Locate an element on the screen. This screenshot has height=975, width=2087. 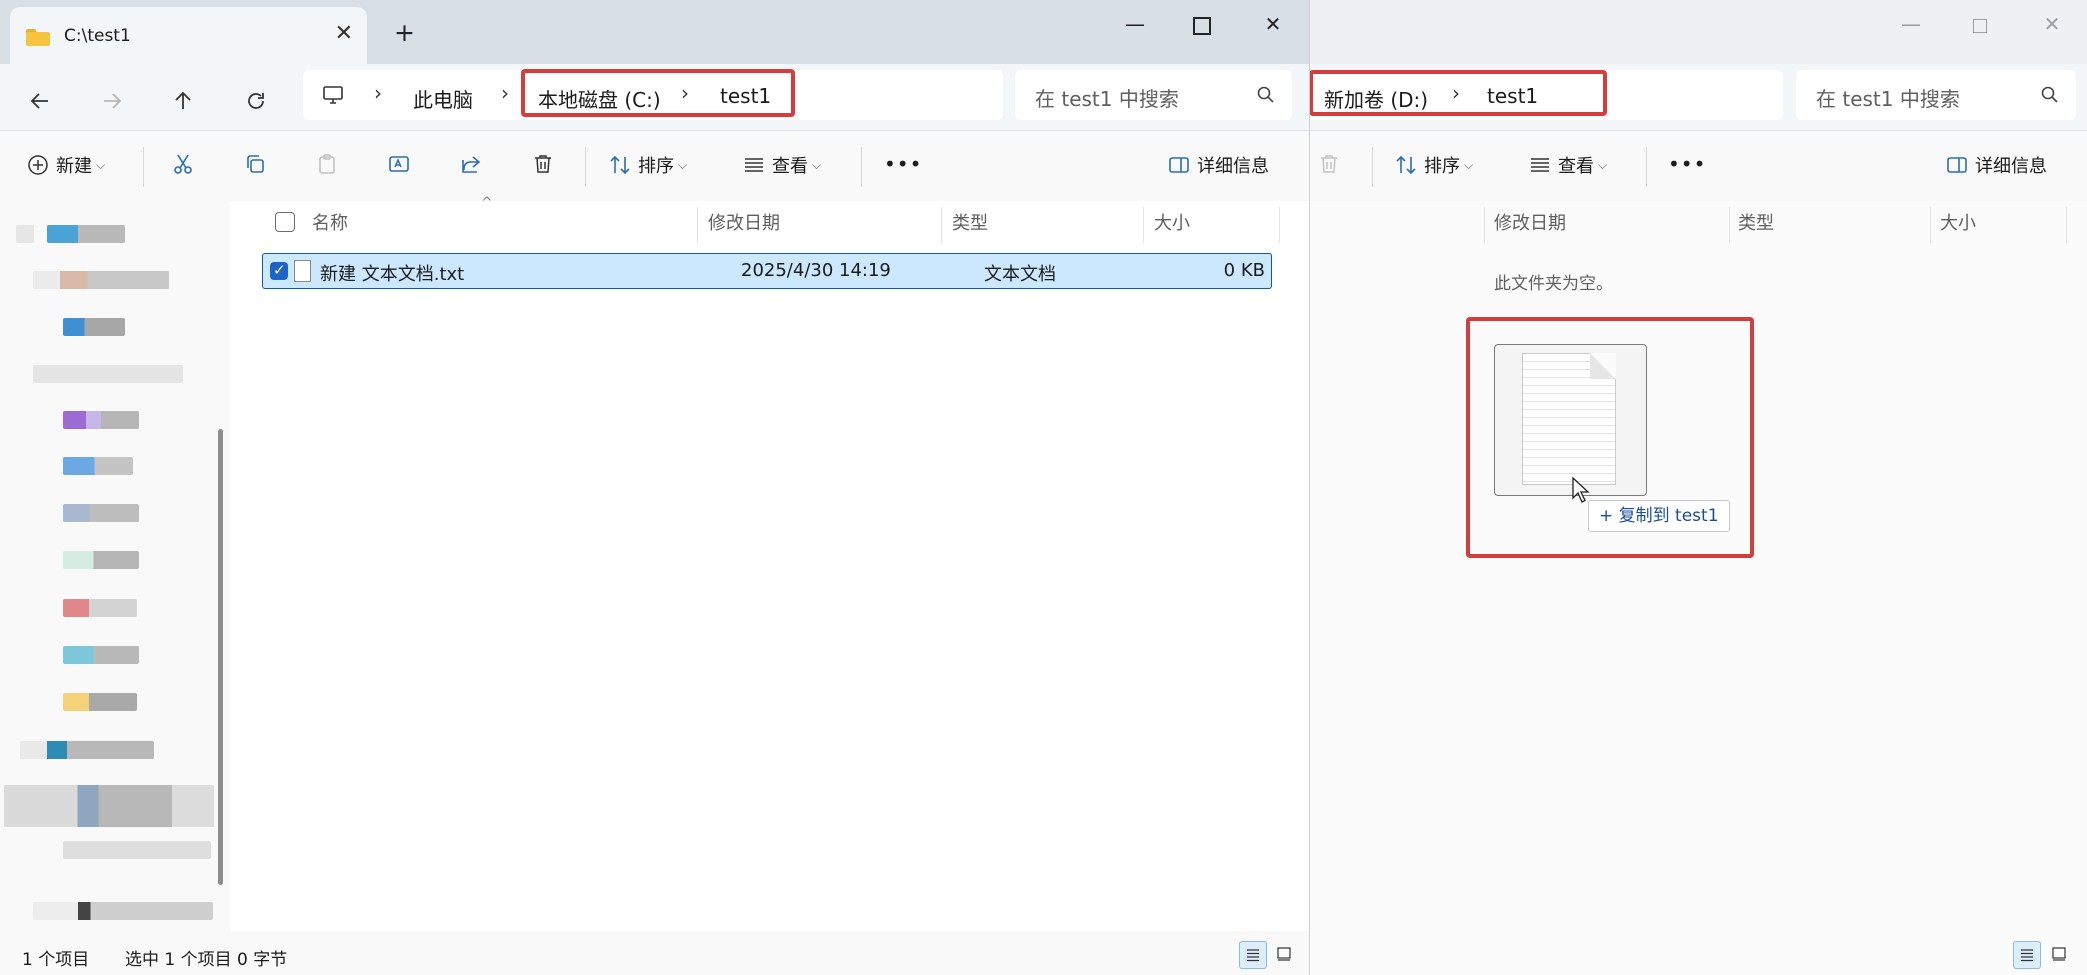
file-type: 文本文档 is located at coordinates (1020, 274).